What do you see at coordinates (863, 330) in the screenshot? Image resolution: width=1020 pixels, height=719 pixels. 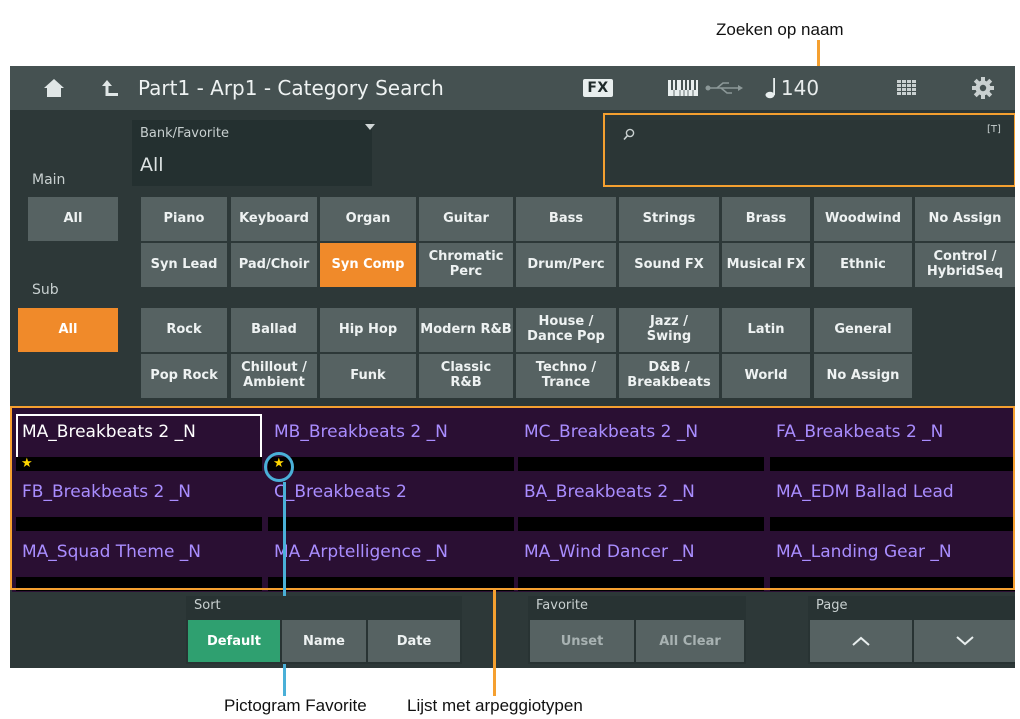 I see `sub-general-button: General` at bounding box center [863, 330].